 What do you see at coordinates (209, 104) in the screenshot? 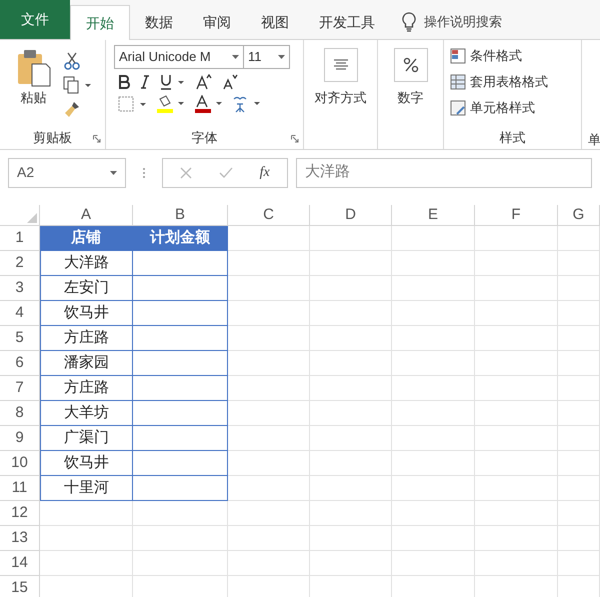
I see `font-color-icon` at bounding box center [209, 104].